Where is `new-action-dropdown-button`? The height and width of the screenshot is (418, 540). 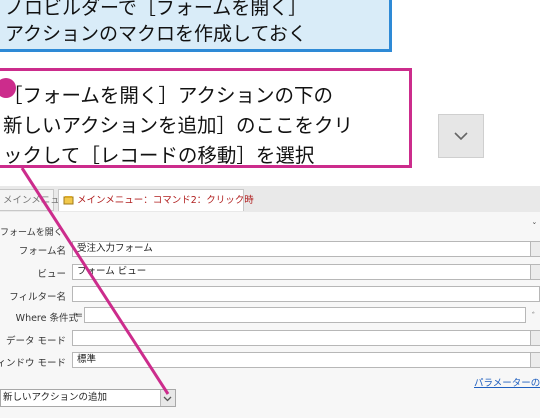
new-action-dropdown-button is located at coordinates (167, 398).